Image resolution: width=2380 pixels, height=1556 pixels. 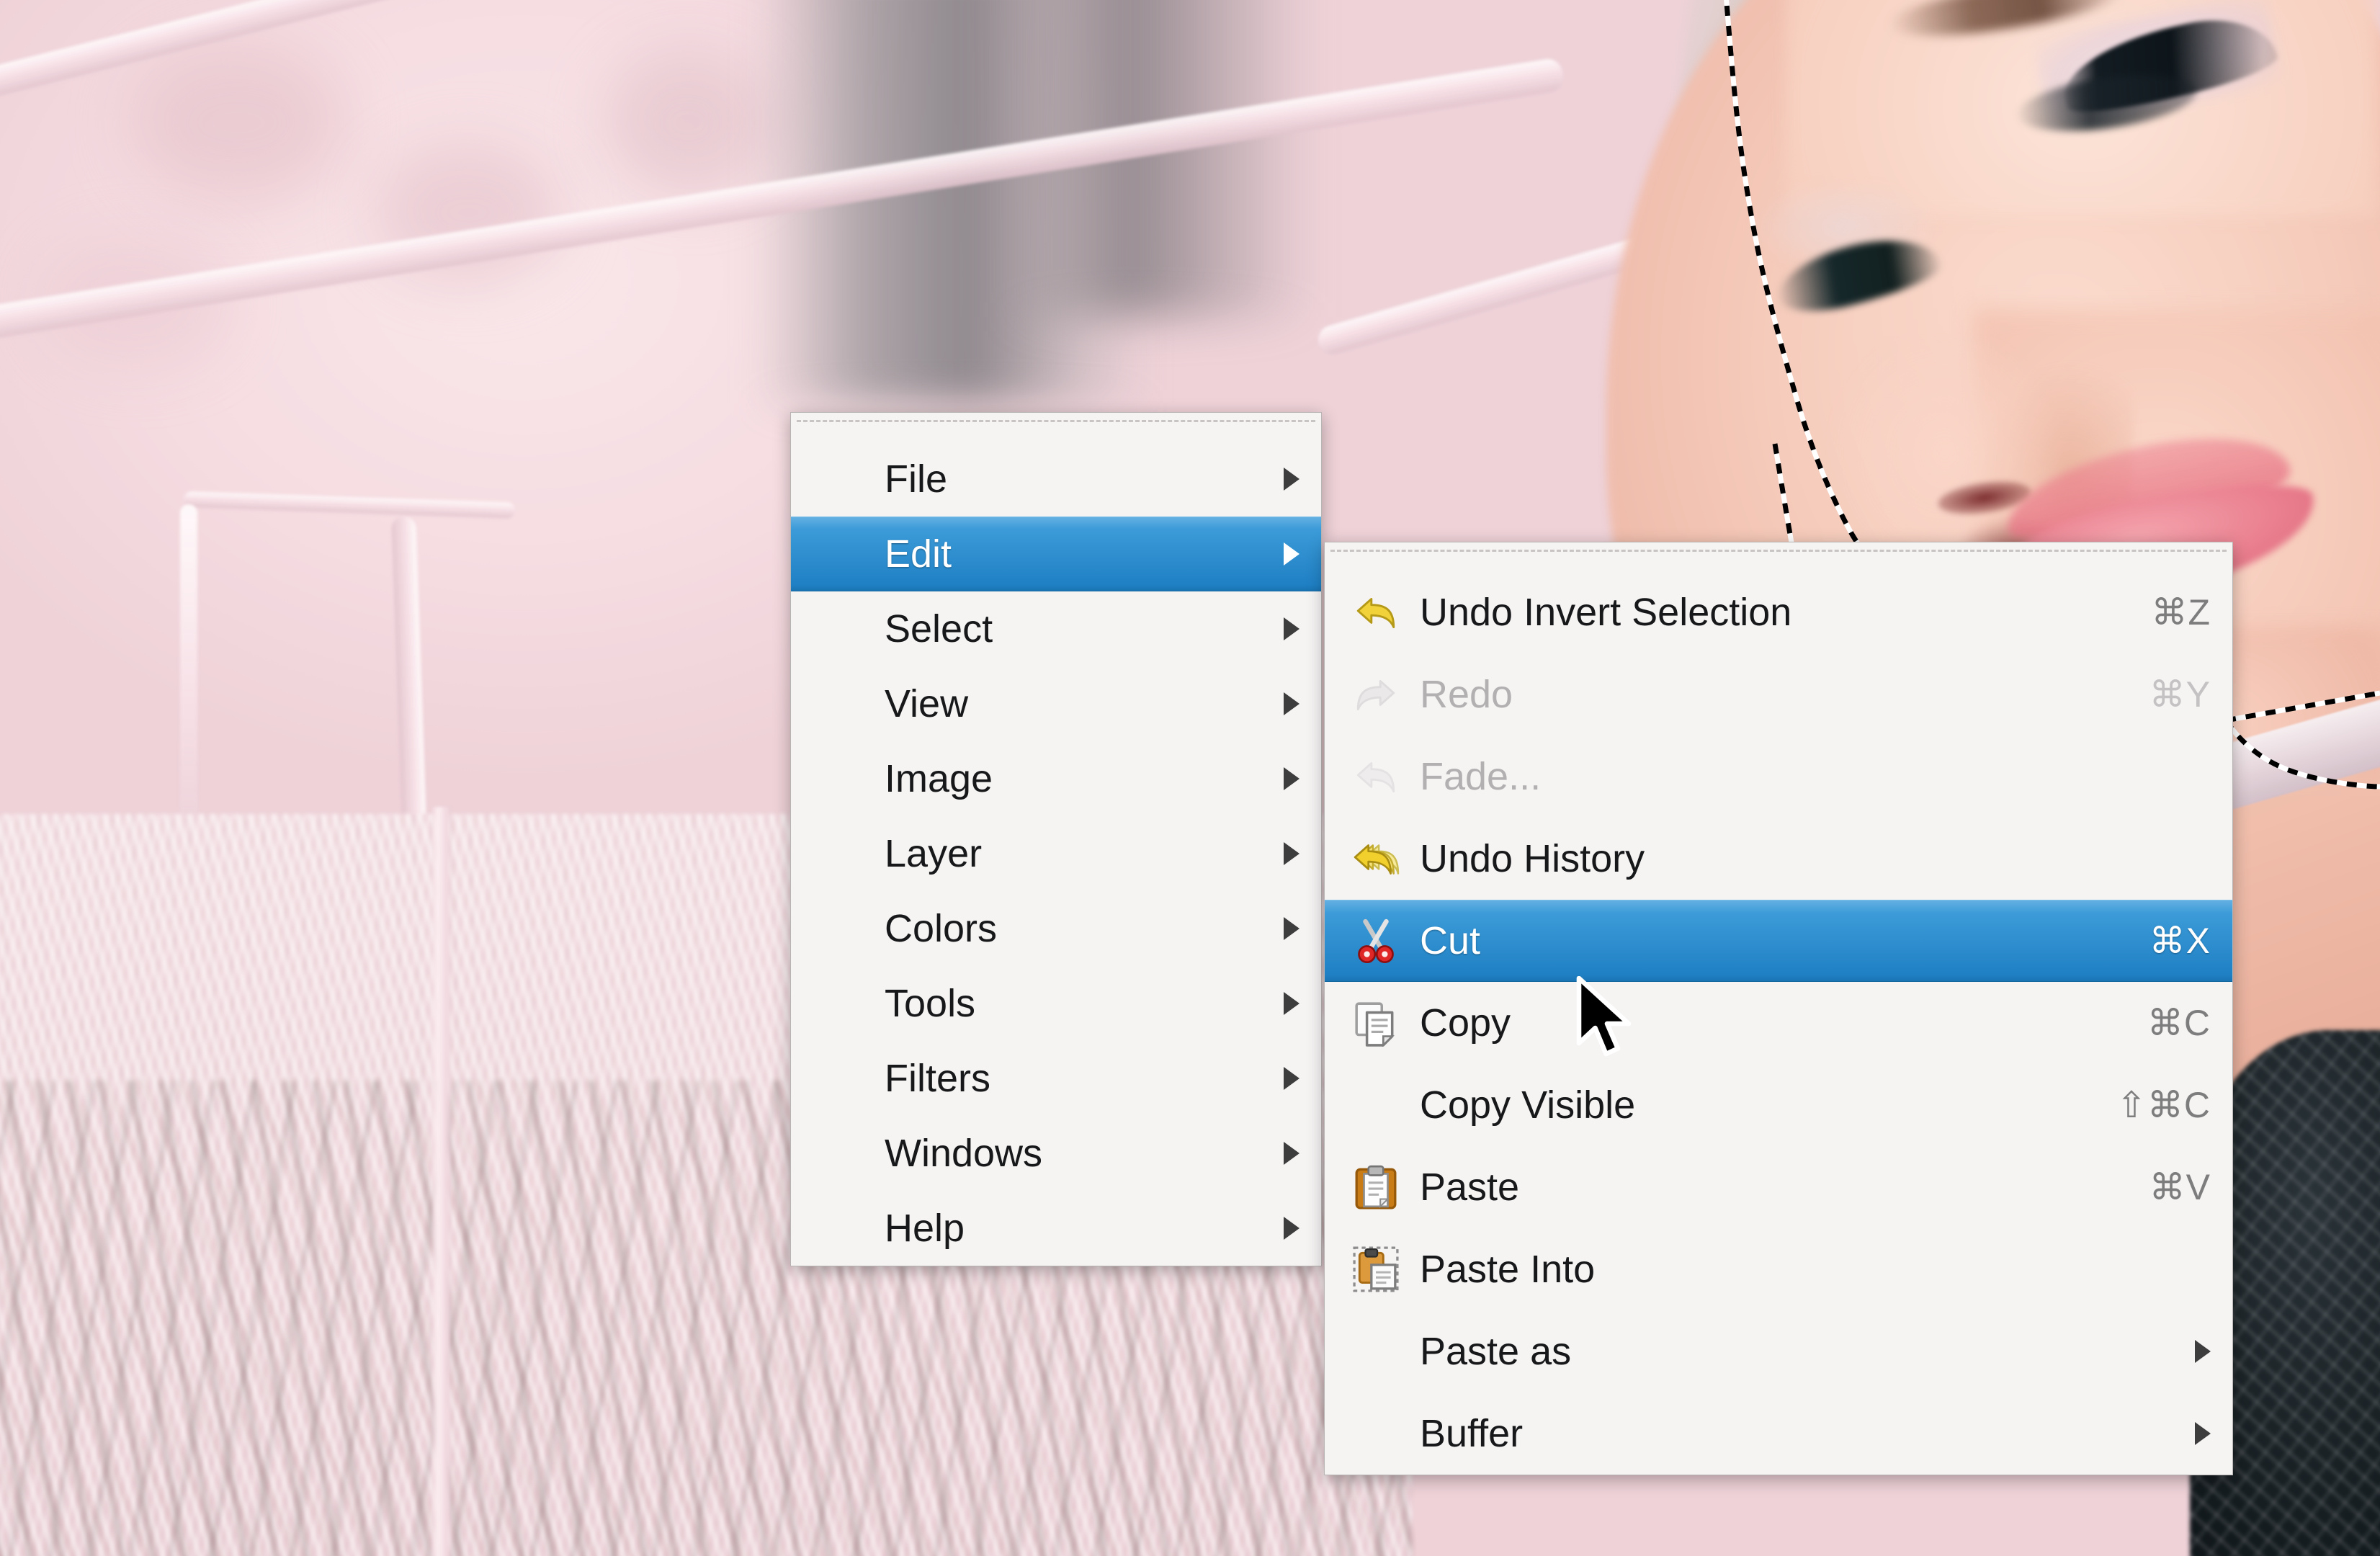 I want to click on menu-item-undo-history: Undo History, so click(x=1778, y=859).